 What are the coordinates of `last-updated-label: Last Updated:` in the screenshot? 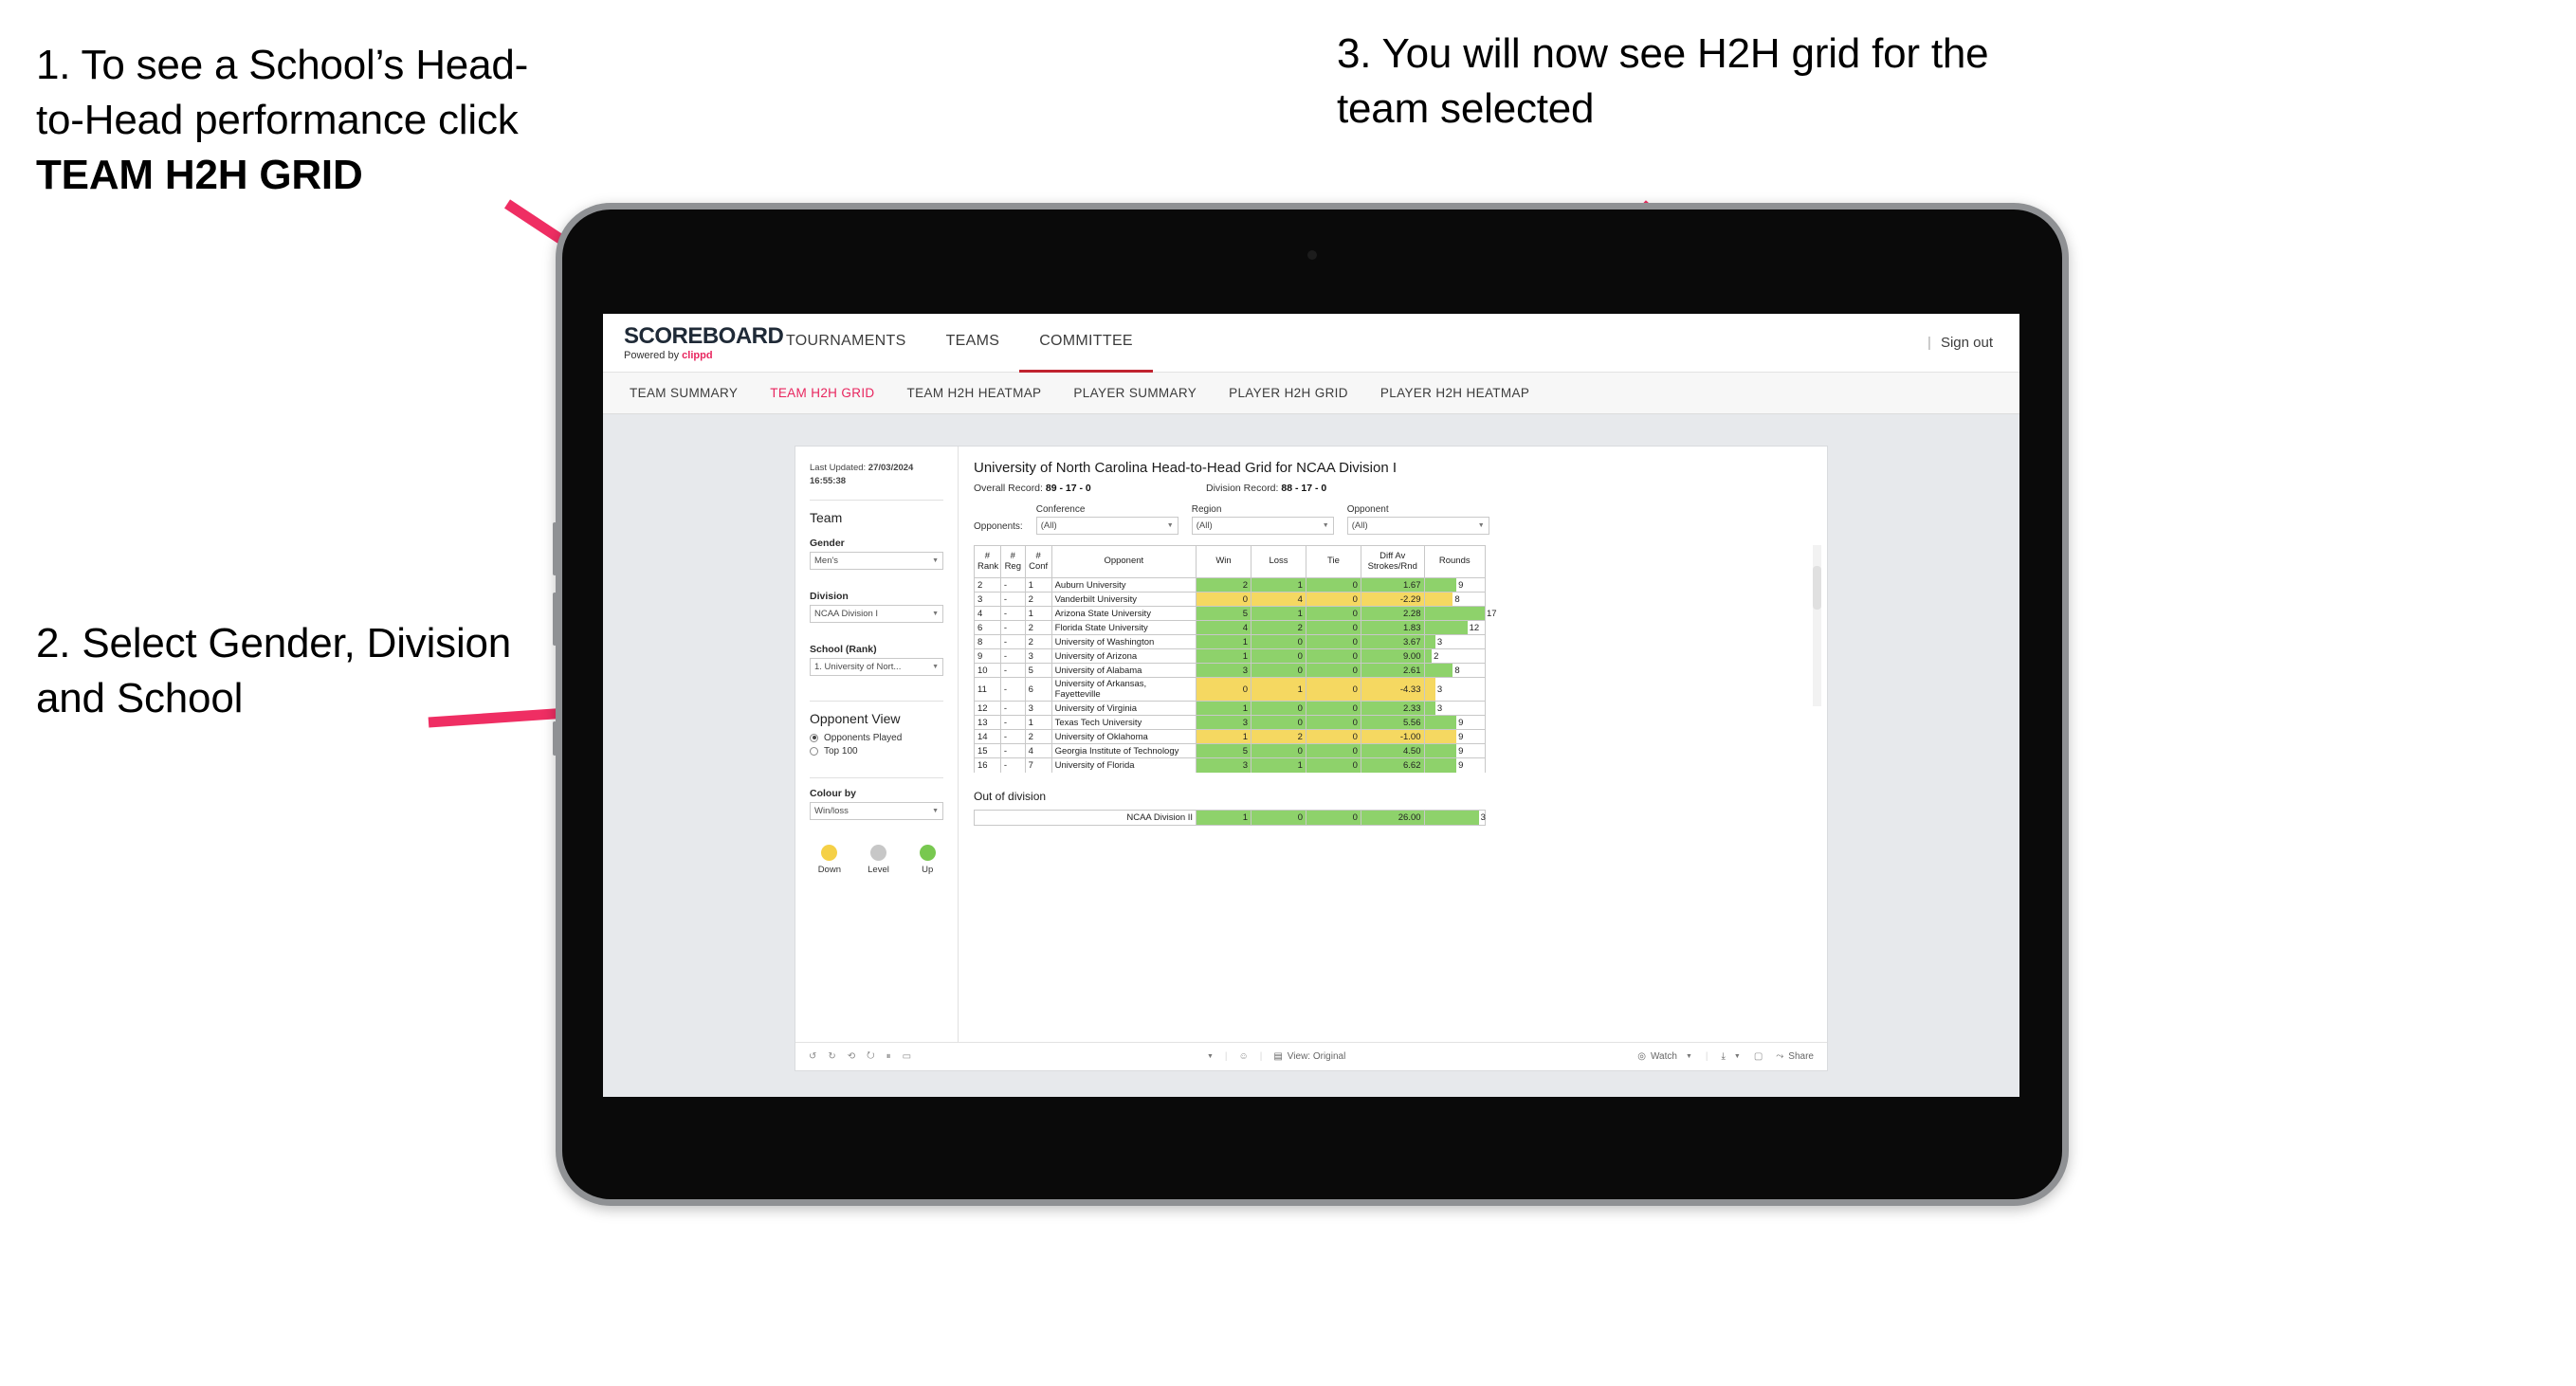 It's located at (839, 468).